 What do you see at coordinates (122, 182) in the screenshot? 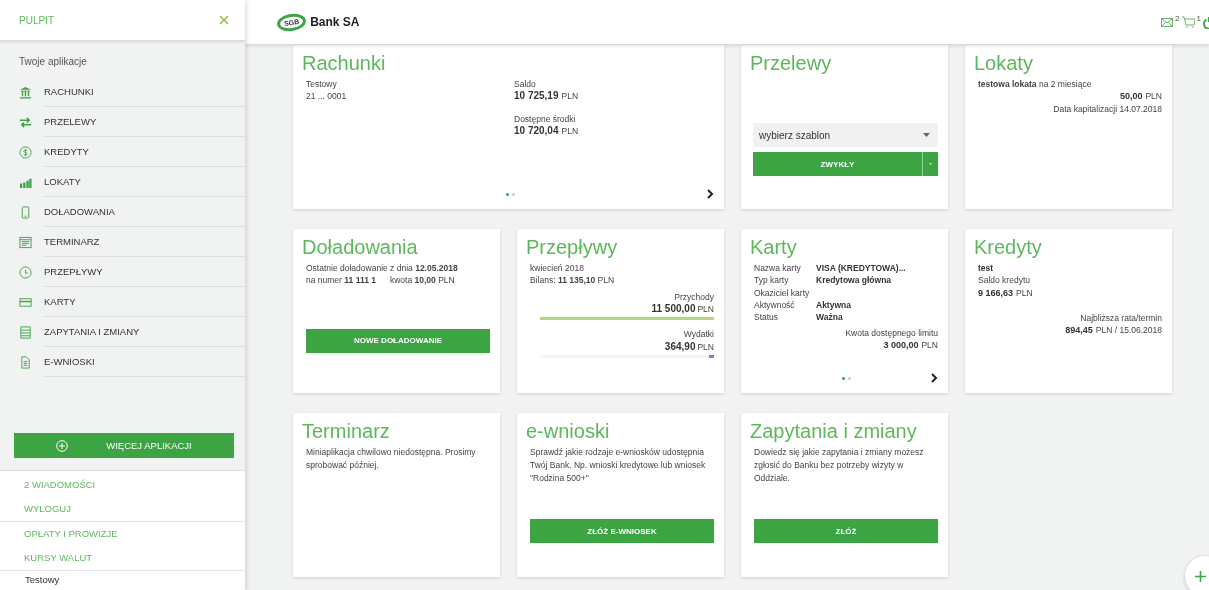
I see `sidebar-item: LOKATY` at bounding box center [122, 182].